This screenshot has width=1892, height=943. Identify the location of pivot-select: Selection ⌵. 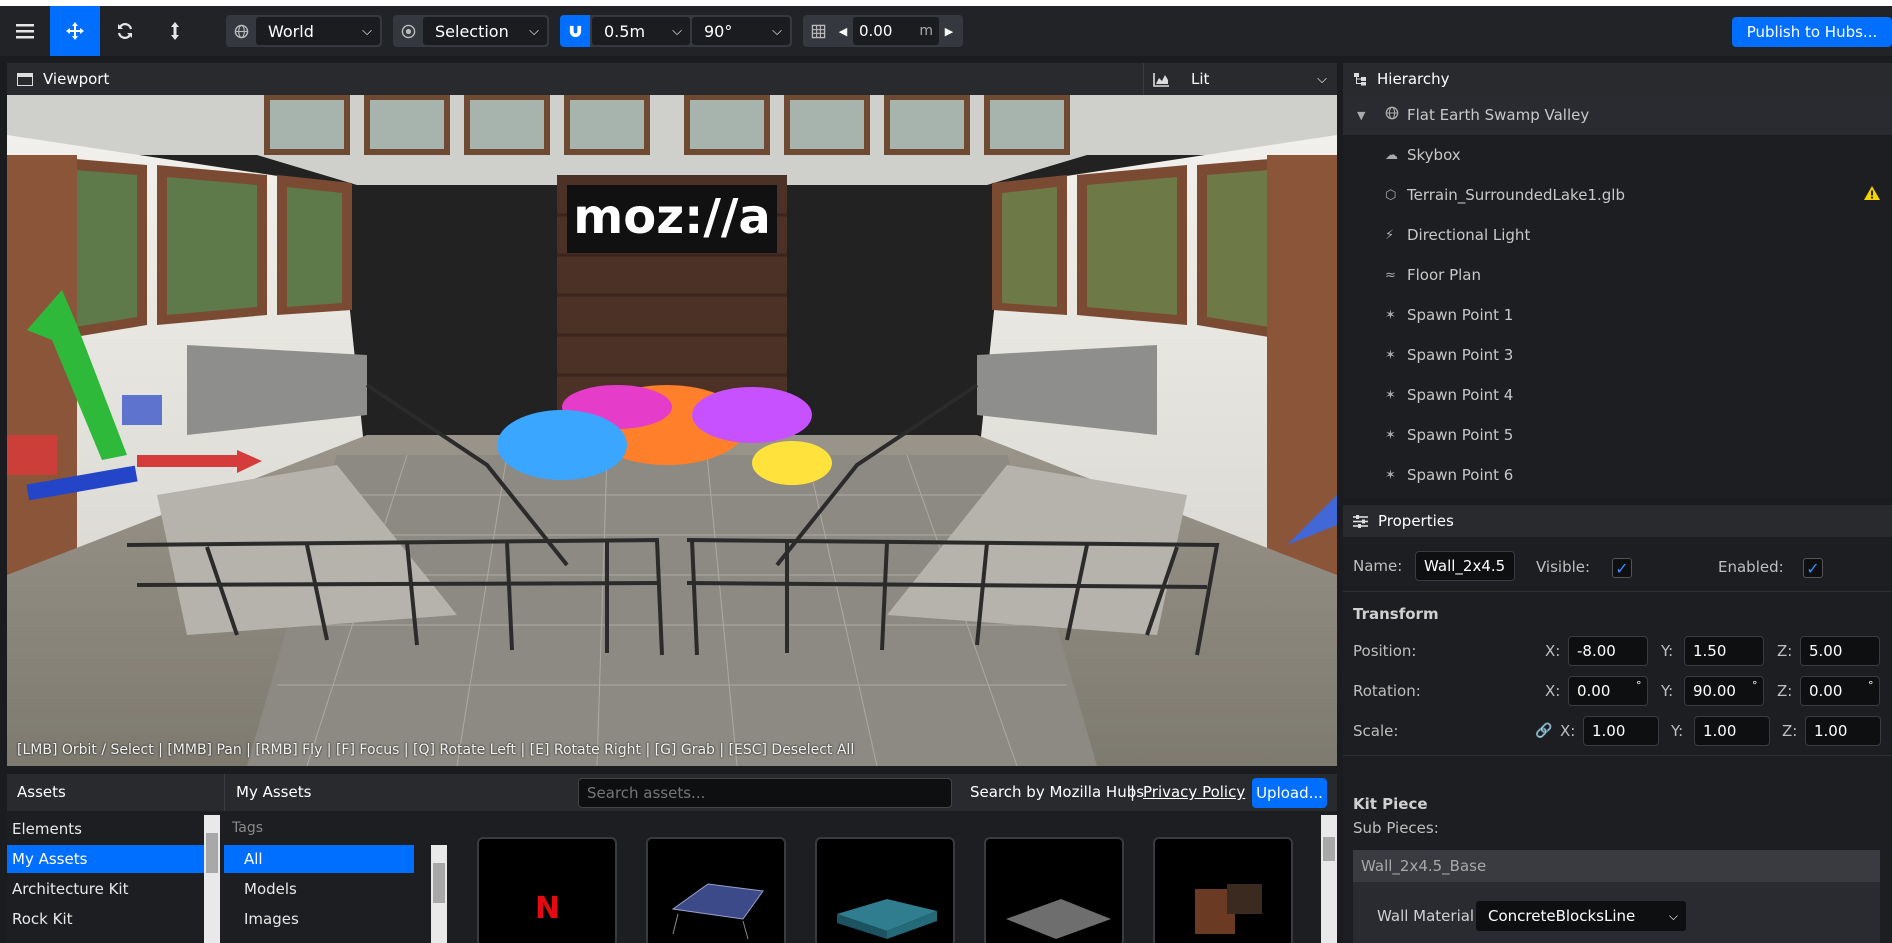
(485, 31).